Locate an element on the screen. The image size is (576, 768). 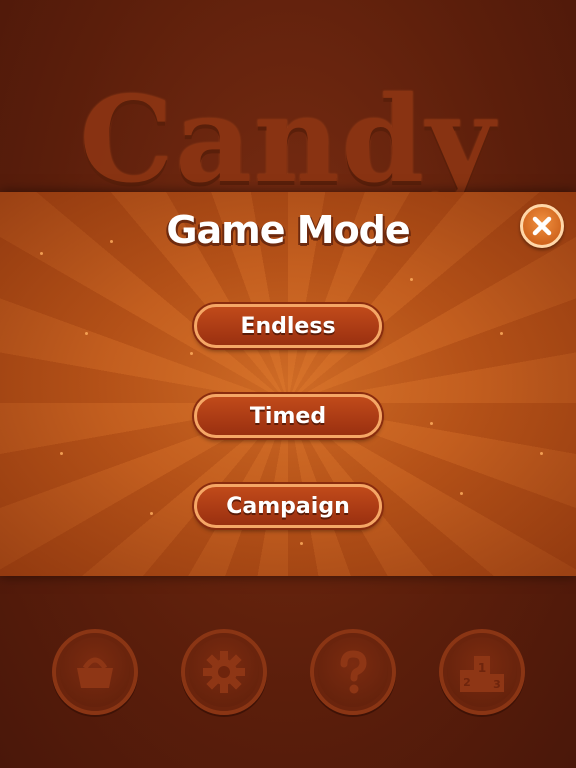
dialog-title: Game Mode is located at coordinates (288, 230).